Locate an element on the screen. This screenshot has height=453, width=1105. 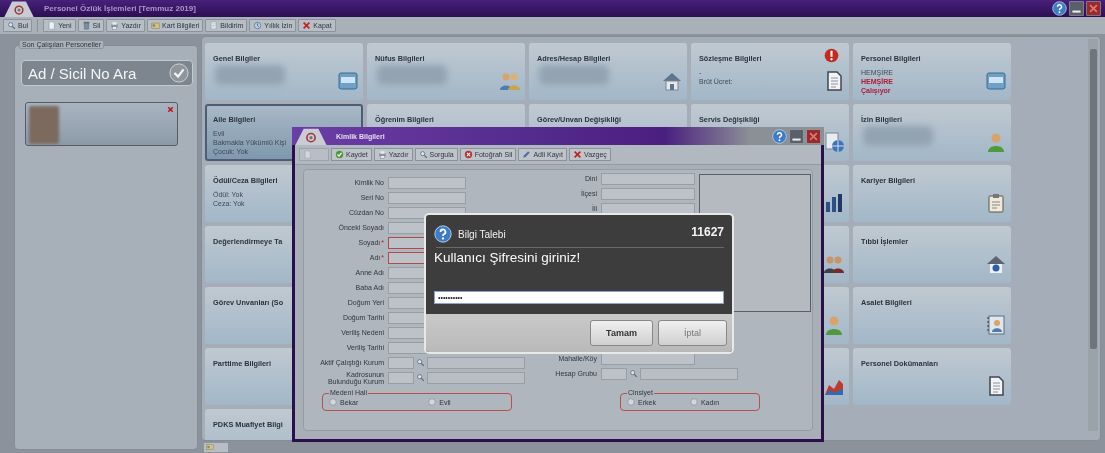
request-number: 11627 is located at coordinates (707, 232).